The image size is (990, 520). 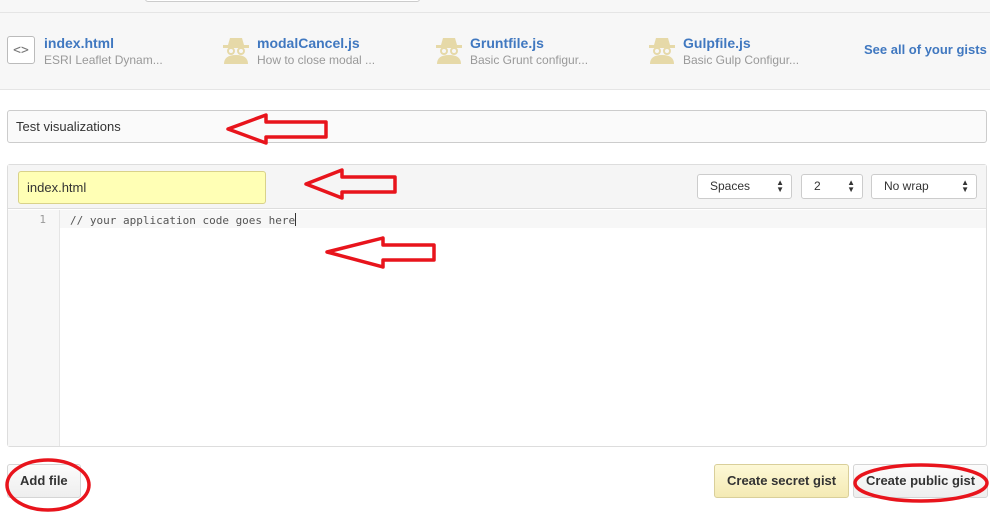 What do you see at coordinates (507, 43) in the screenshot?
I see `gist-name: Gruntfile.js` at bounding box center [507, 43].